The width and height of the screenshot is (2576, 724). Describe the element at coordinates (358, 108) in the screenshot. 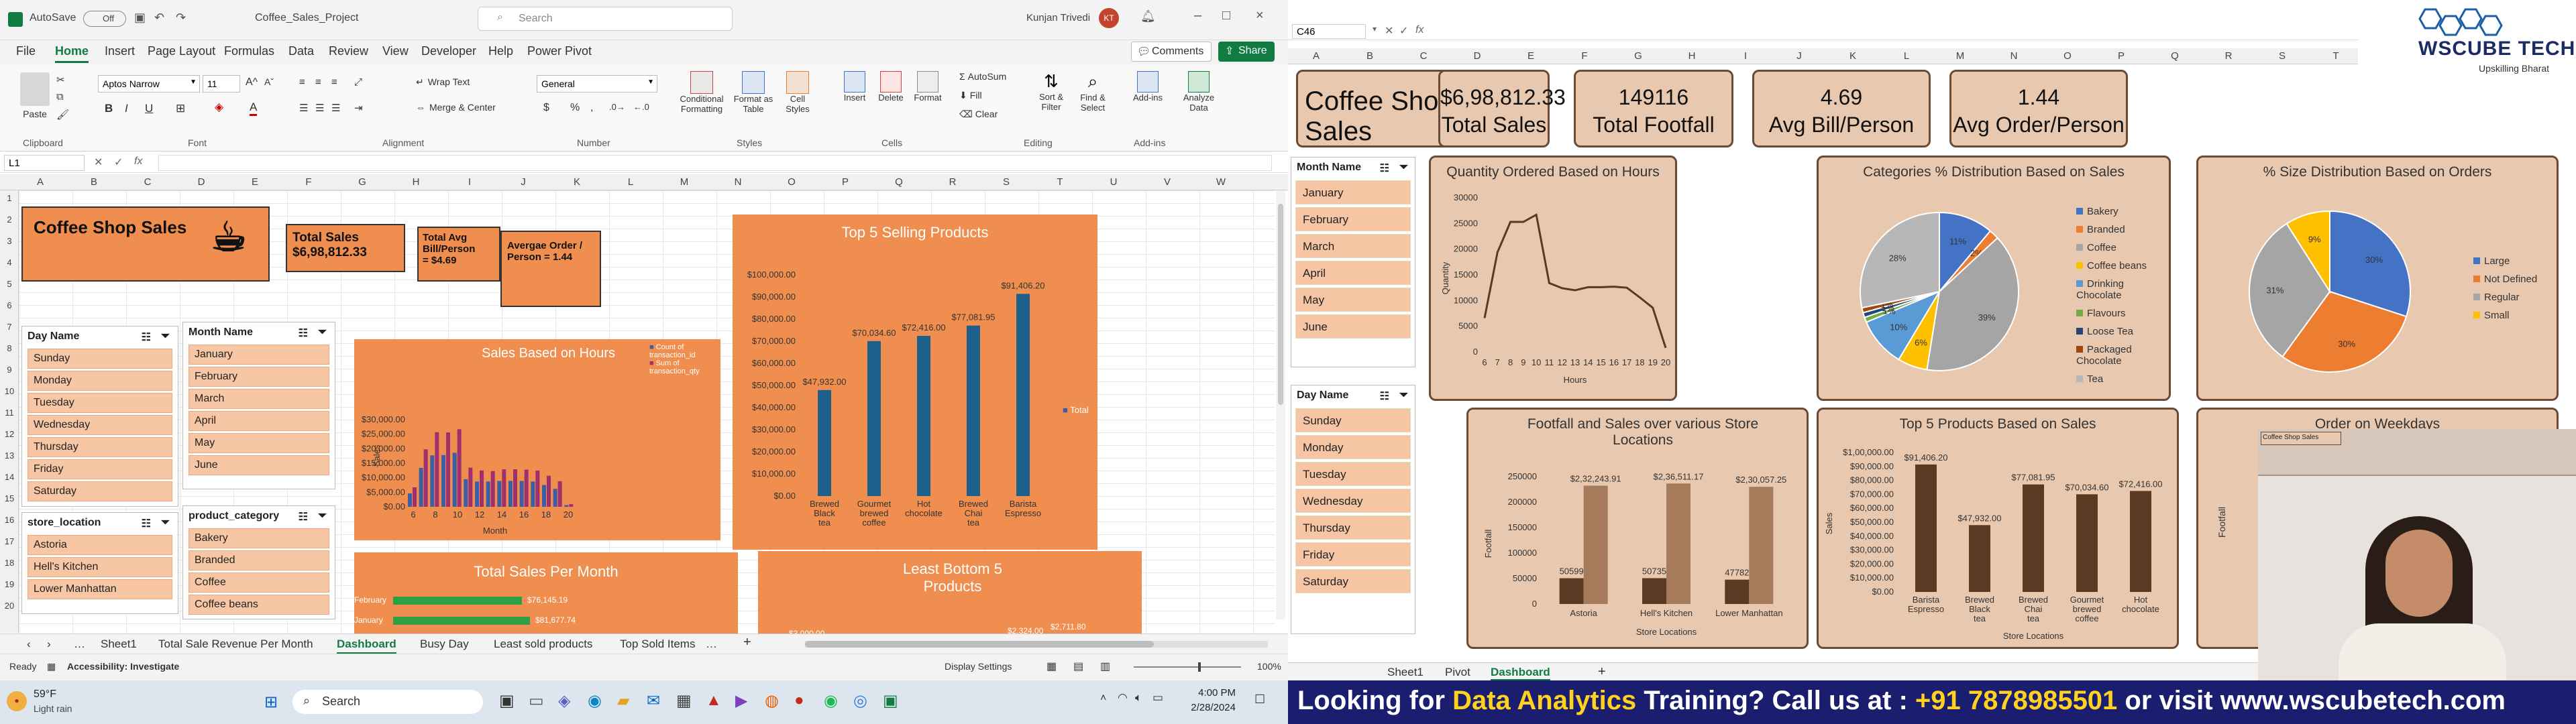

I see `indent-icon: ⇥` at that location.